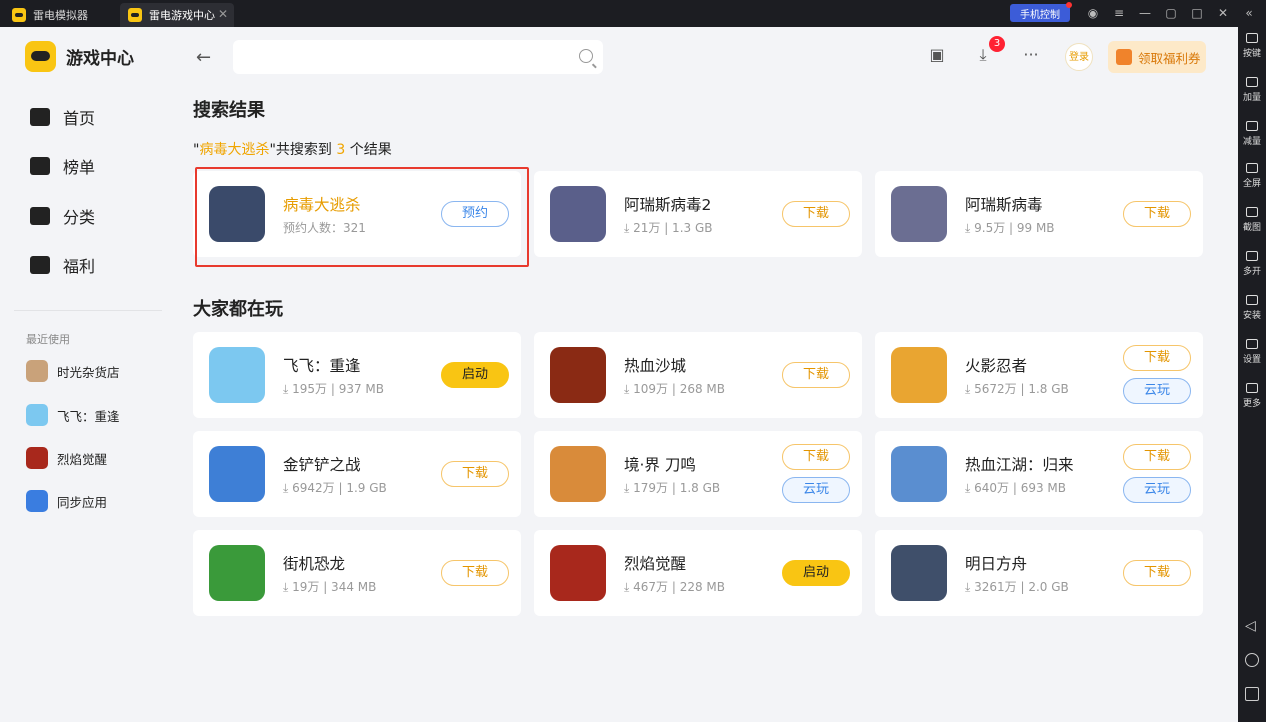 This screenshot has height=722, width=1266. What do you see at coordinates (73, 371) in the screenshot?
I see `recent-item: 时光杂货店` at bounding box center [73, 371].